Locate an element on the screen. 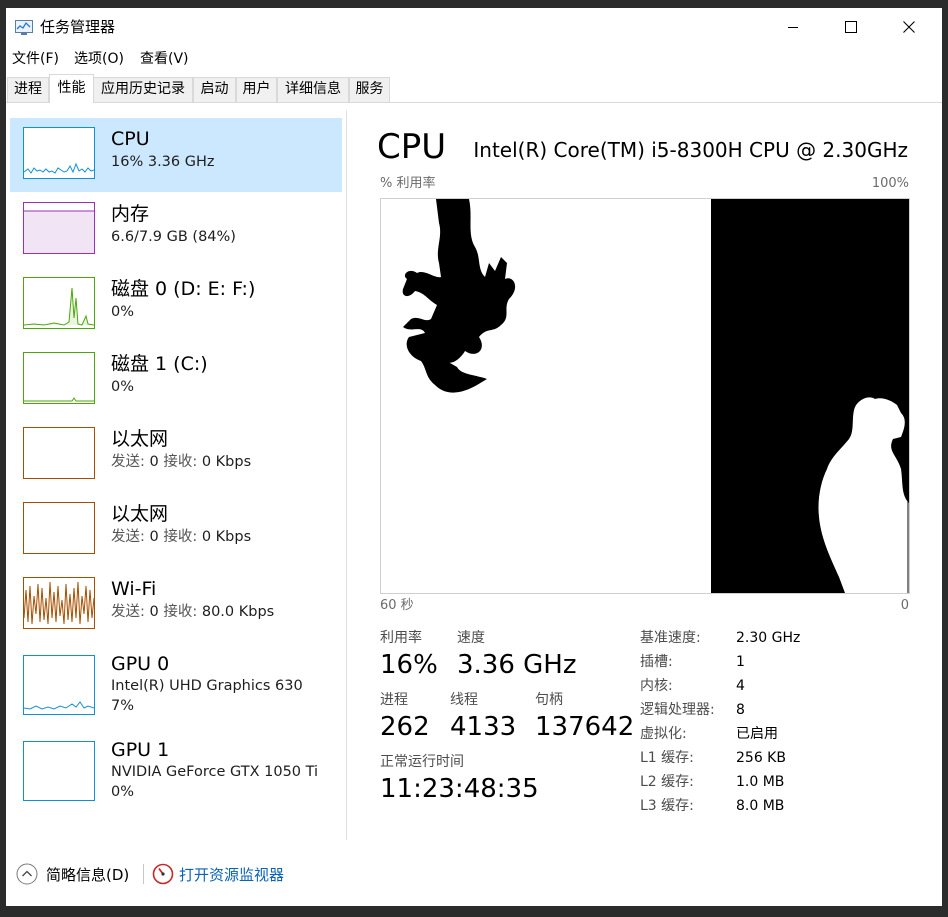  maximize-button is located at coordinates (851, 27).